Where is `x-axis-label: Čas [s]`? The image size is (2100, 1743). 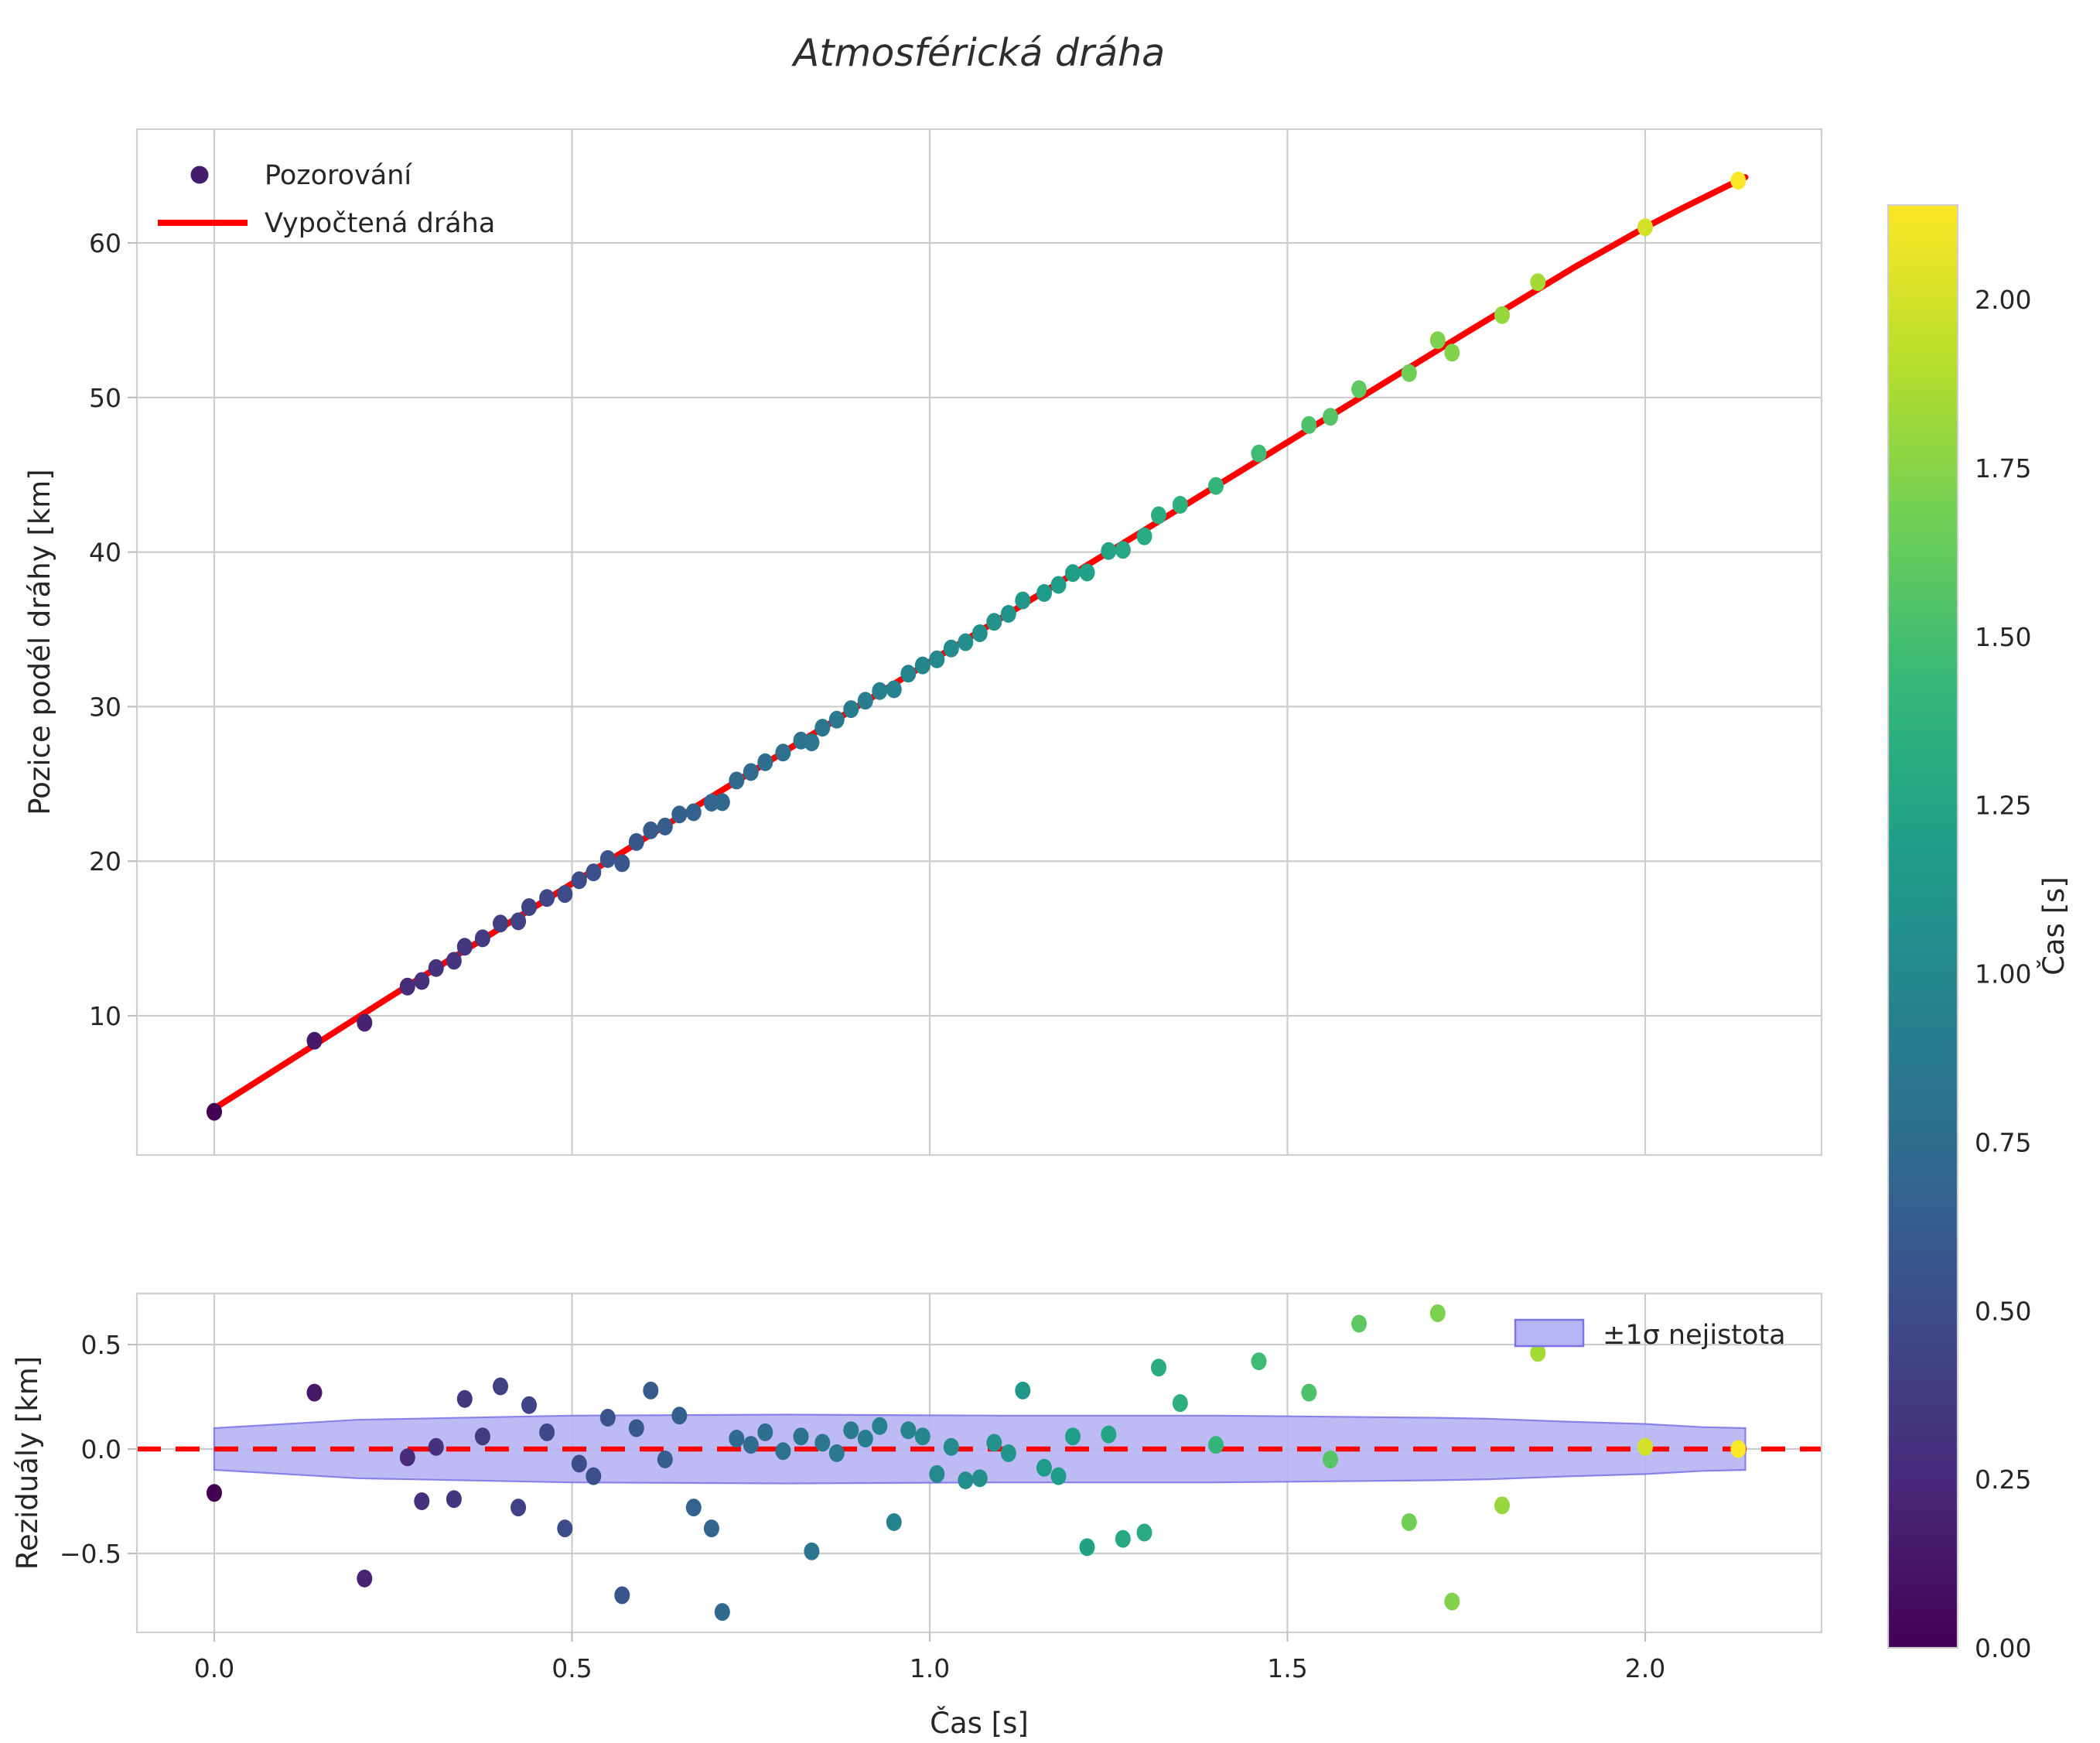
x-axis-label: Čas [s] is located at coordinates (980, 1723).